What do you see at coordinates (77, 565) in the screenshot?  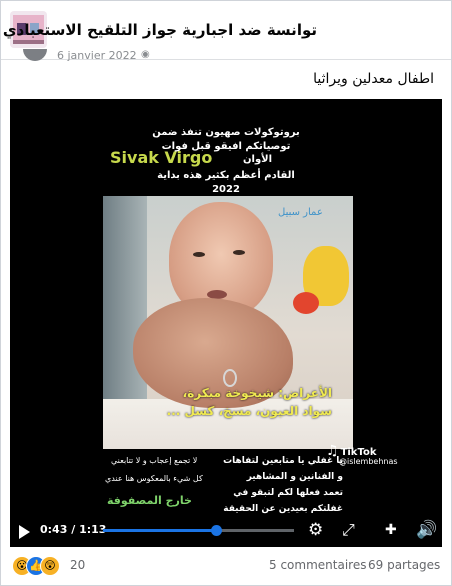 I see `reaction-count: 20` at bounding box center [77, 565].